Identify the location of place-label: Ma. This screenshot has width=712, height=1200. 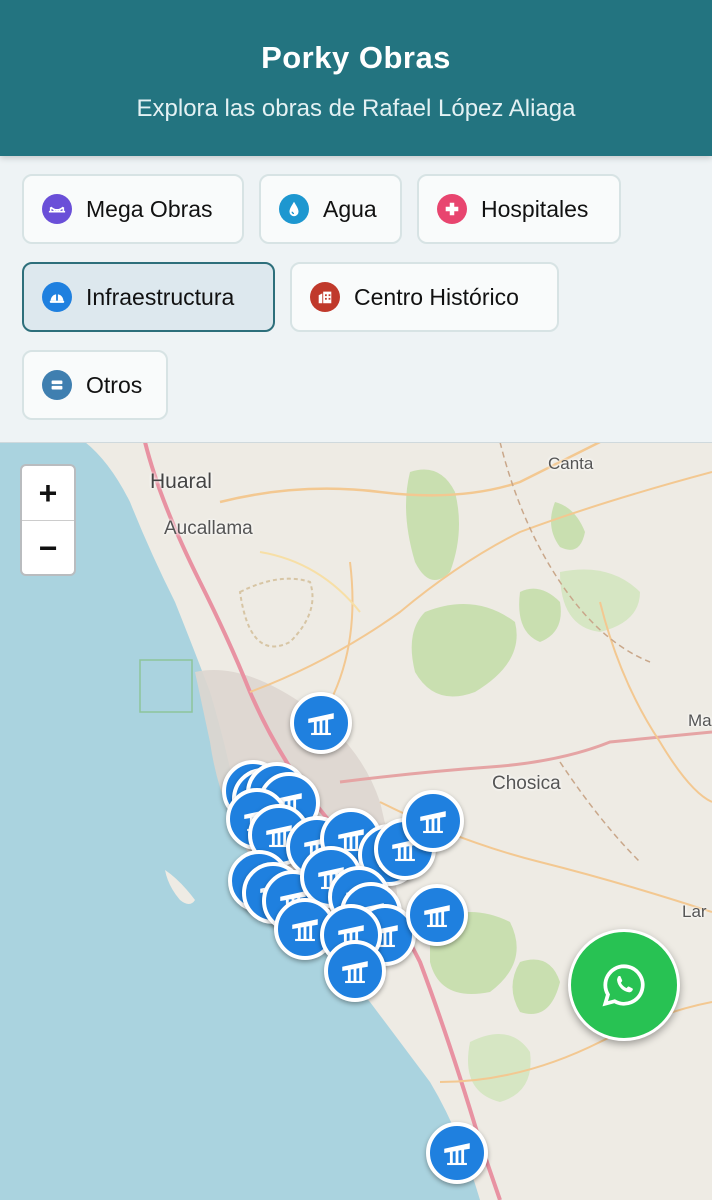
(700, 720).